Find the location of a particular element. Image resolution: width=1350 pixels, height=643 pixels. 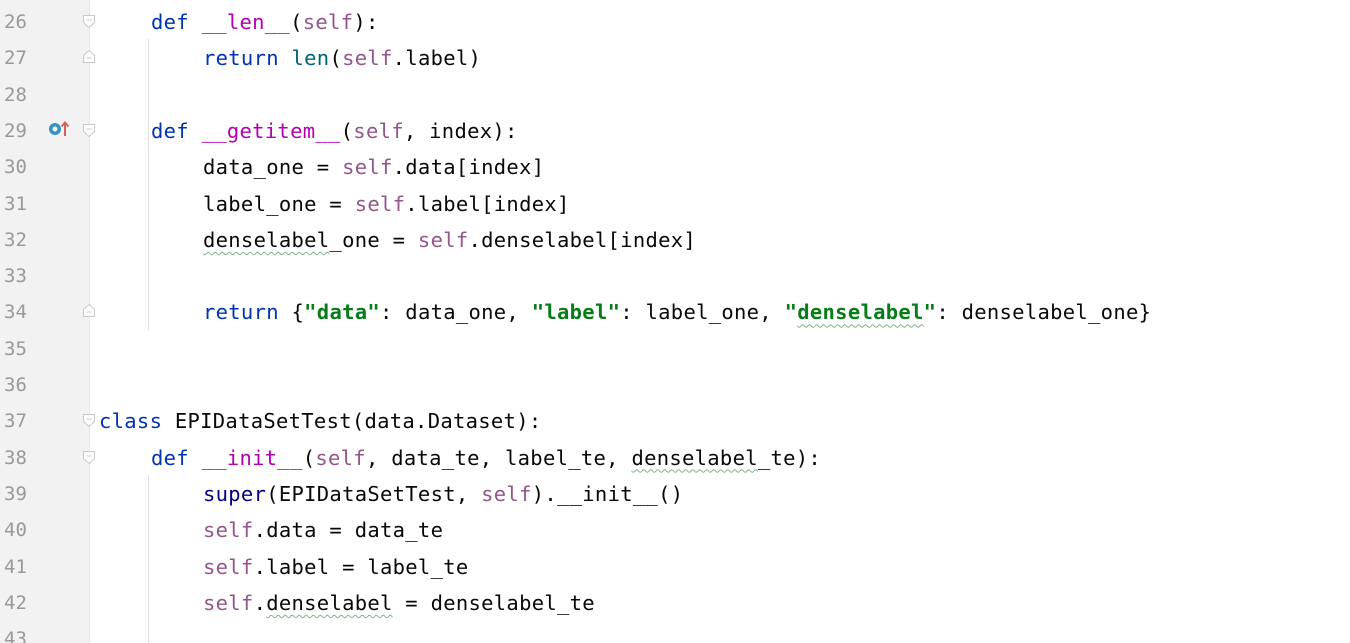

code-line: 30 data_one = self.data[index] is located at coordinates (675, 166).